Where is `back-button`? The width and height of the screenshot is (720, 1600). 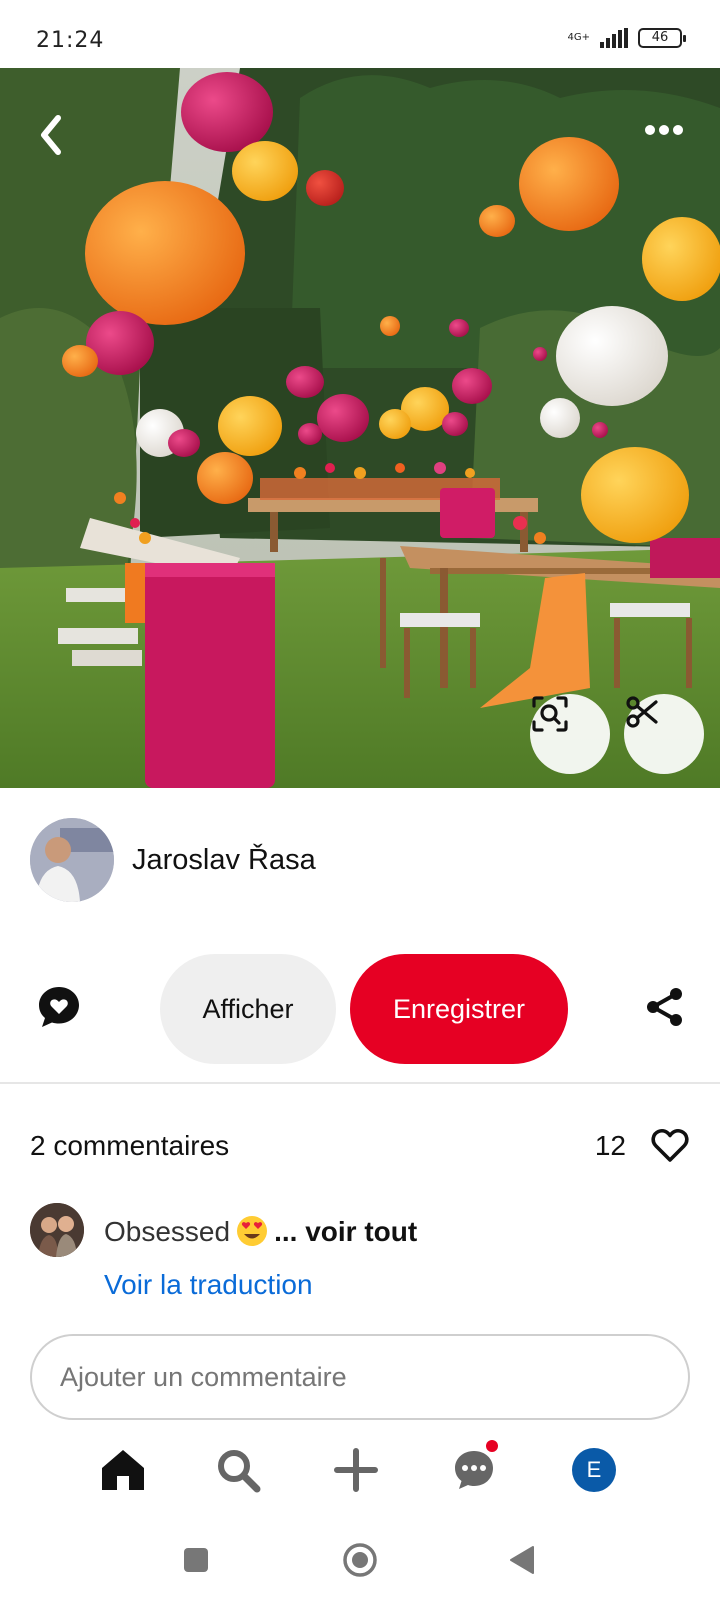
back-button is located at coordinates (53, 135).